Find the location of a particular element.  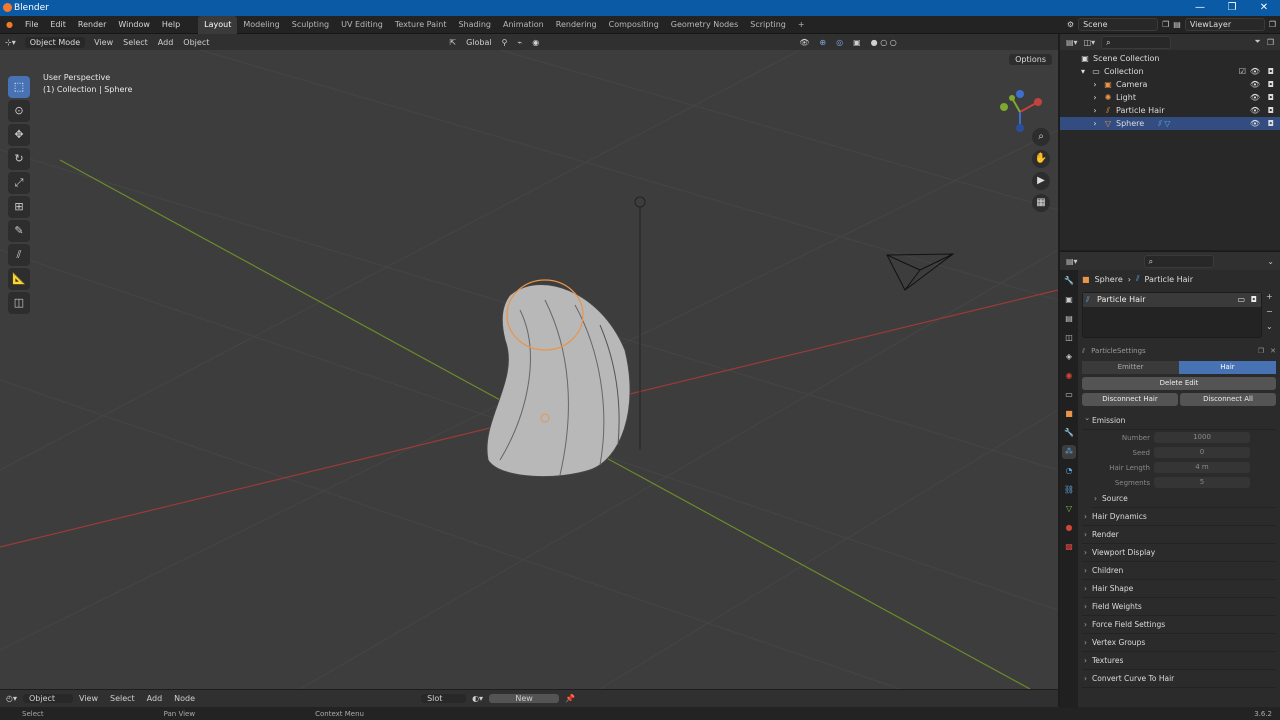

render-toggle-icon: ◘ is located at coordinates (1254, 300).